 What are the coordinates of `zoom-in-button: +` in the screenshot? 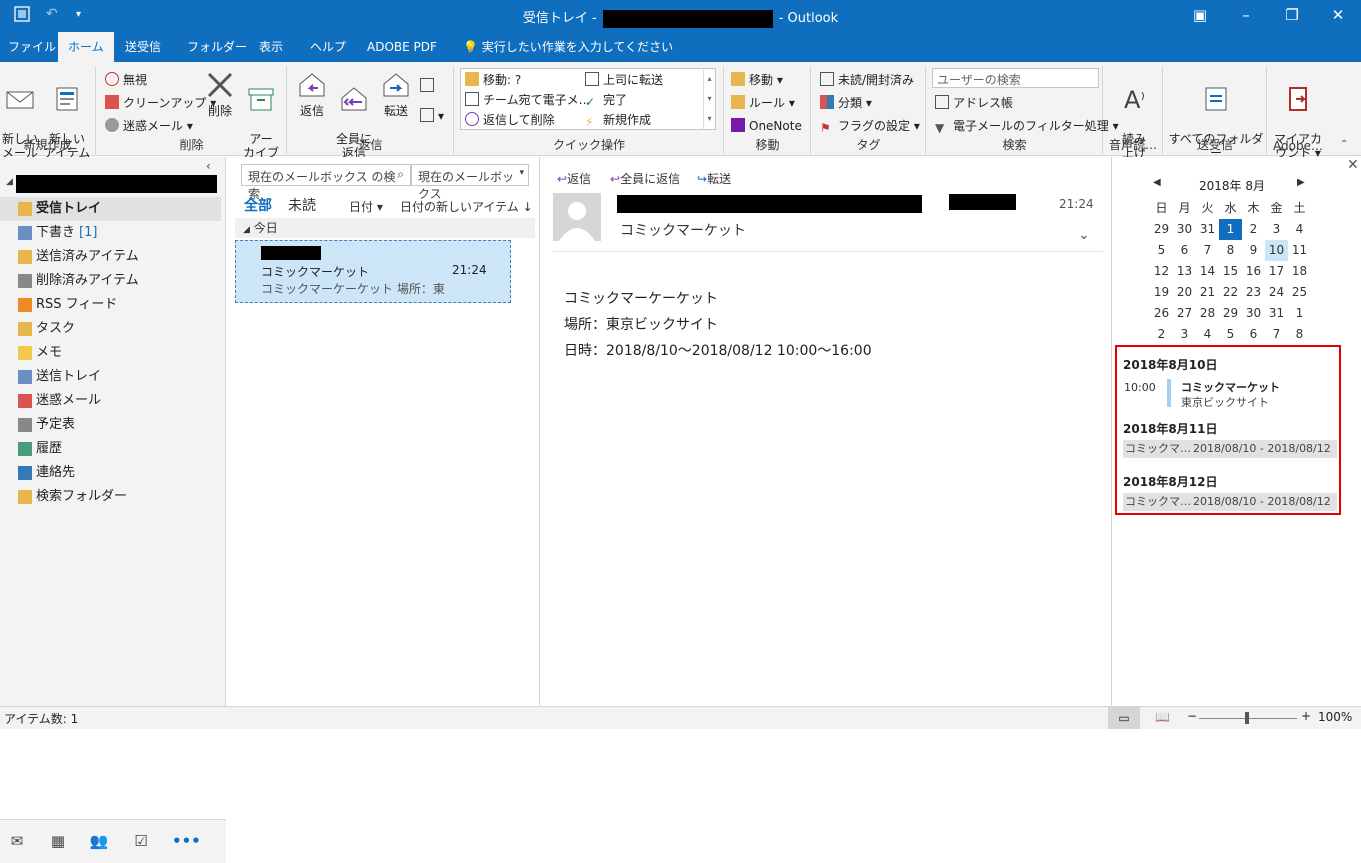 It's located at (1306, 716).